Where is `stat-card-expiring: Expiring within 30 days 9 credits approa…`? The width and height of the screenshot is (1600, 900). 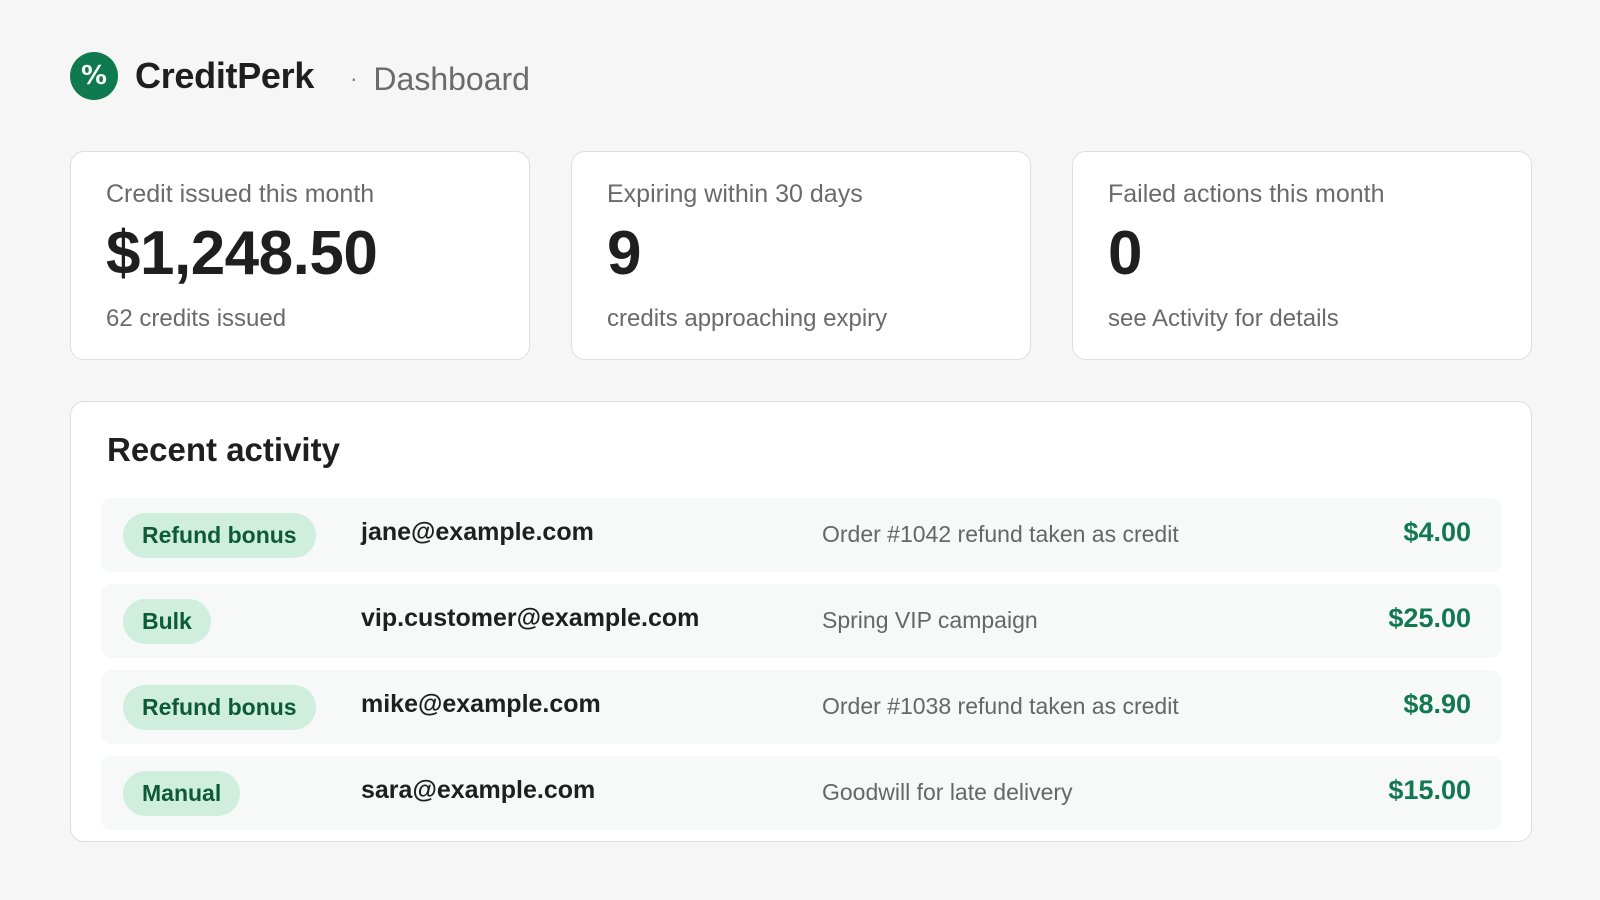 stat-card-expiring: Expiring within 30 days 9 credits approa… is located at coordinates (801, 255).